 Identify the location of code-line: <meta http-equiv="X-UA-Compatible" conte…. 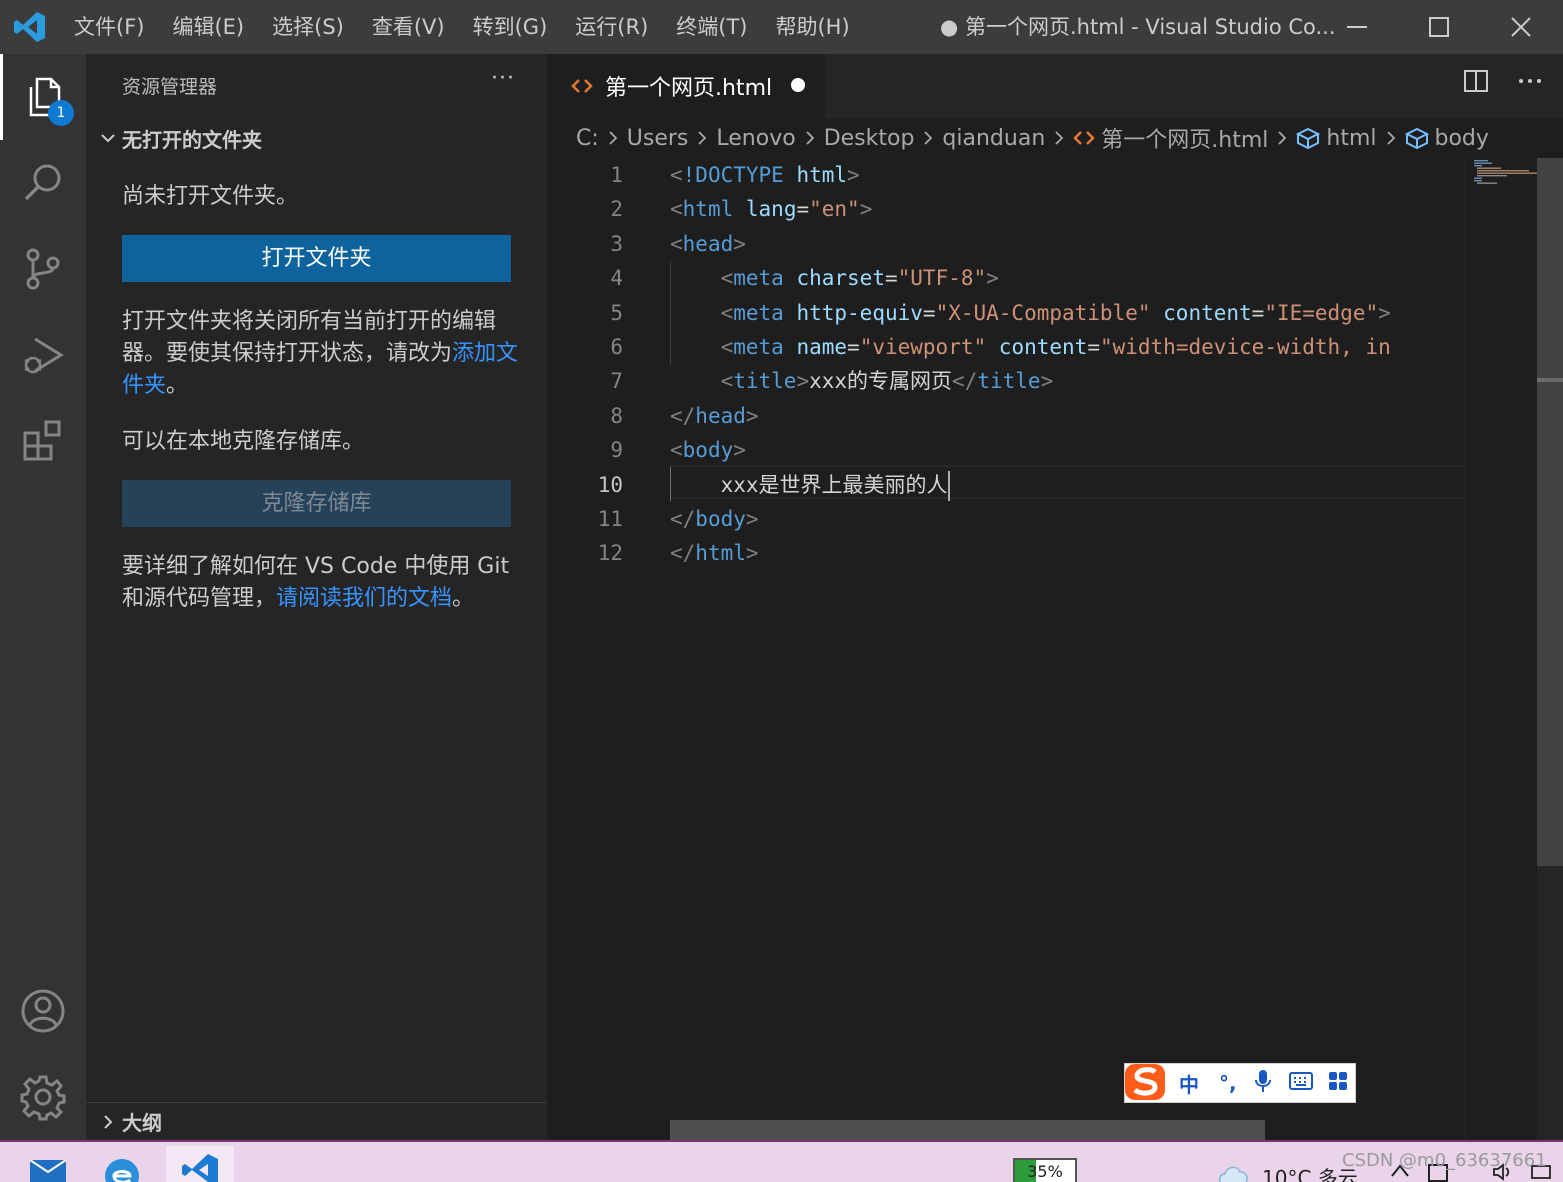
(1055, 312).